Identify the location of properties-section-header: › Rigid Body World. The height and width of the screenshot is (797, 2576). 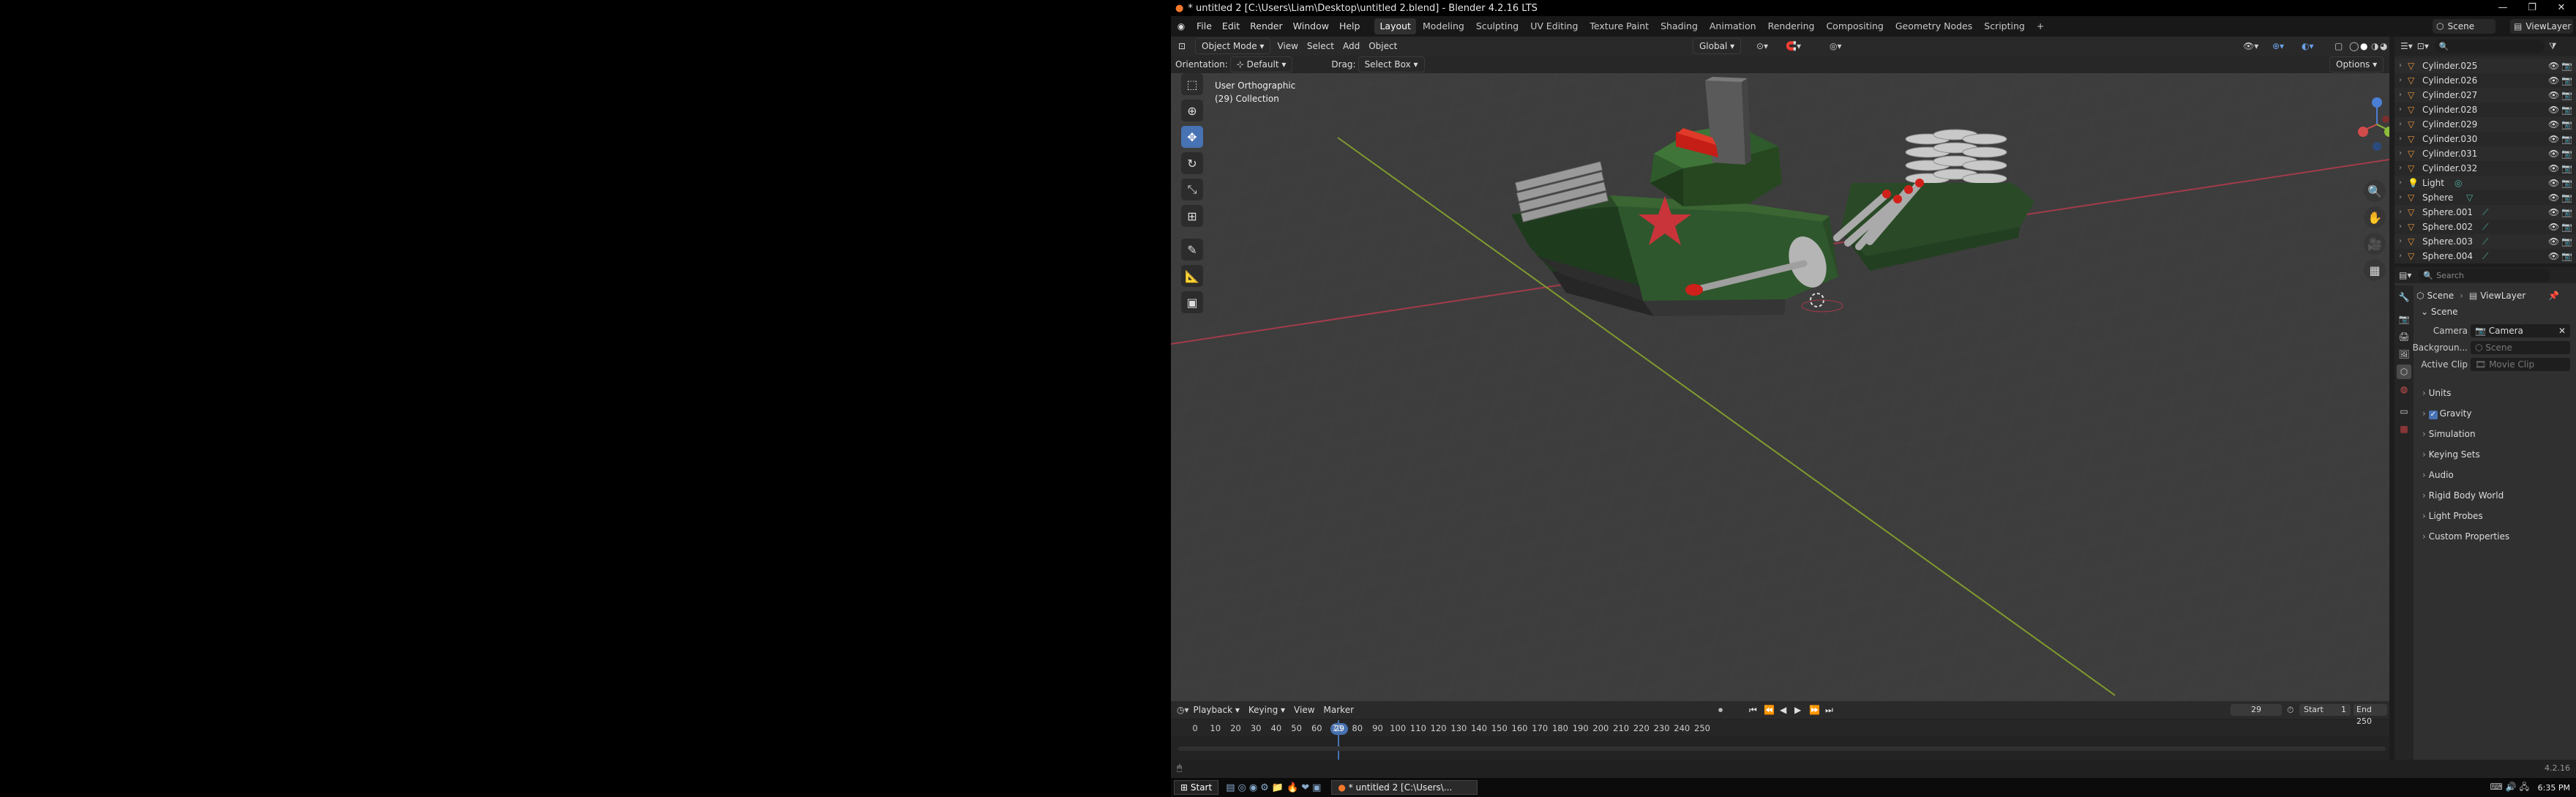
(2494, 495).